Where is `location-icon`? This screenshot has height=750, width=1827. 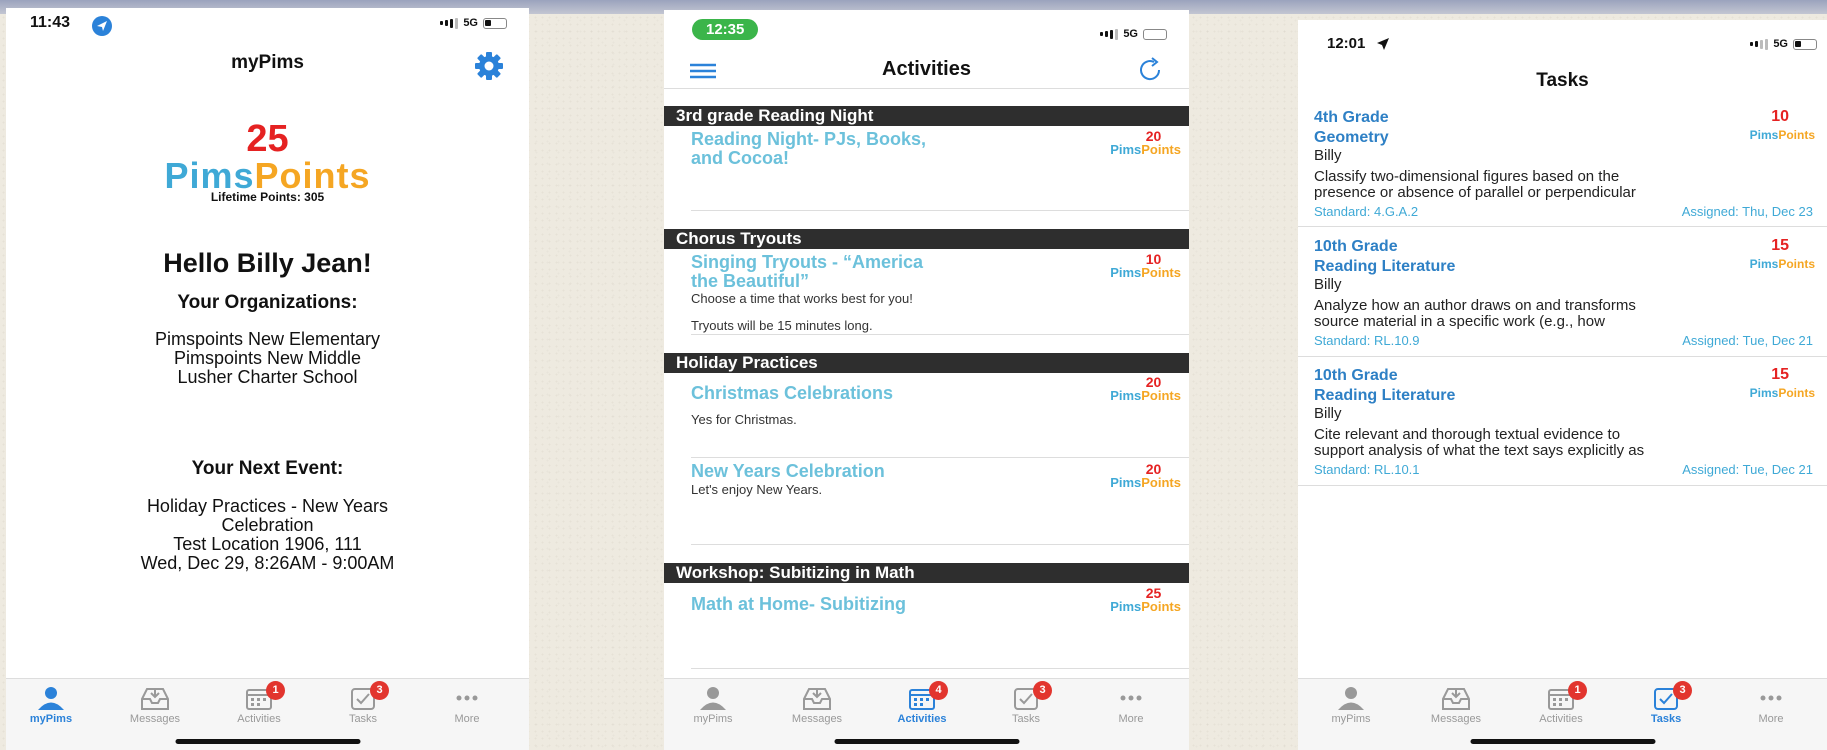 location-icon is located at coordinates (102, 26).